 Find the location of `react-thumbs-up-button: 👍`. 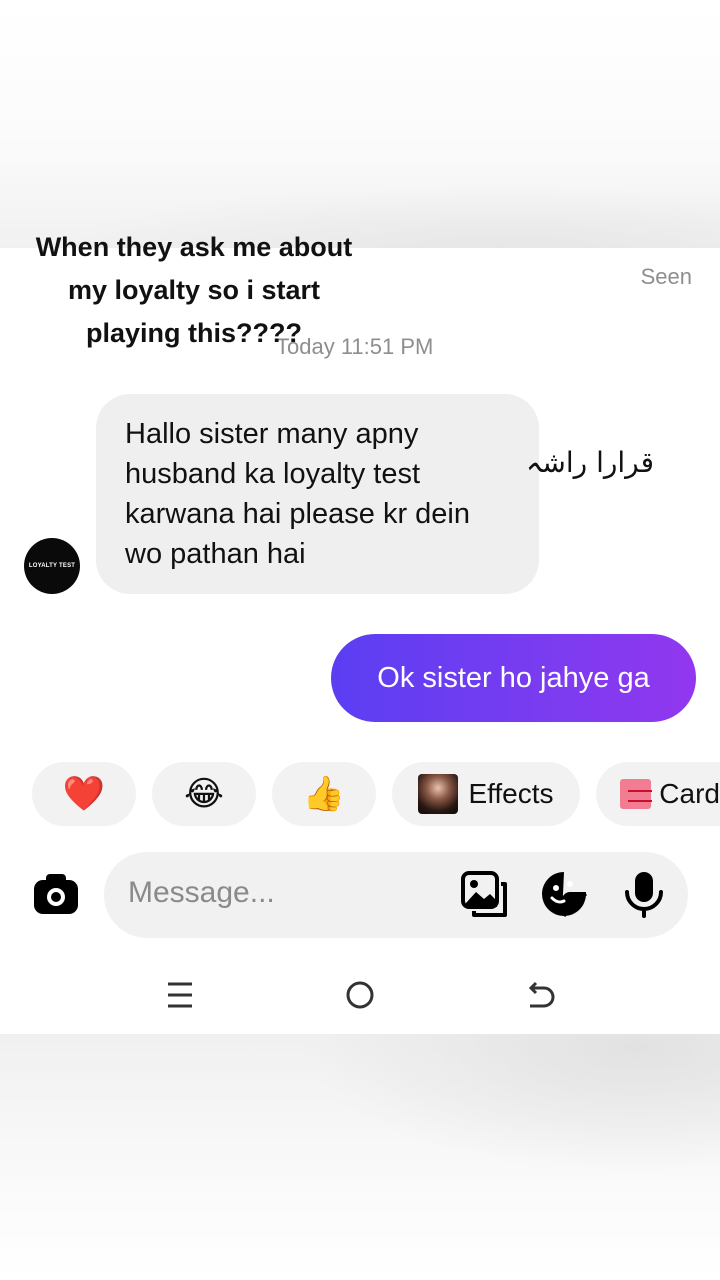

react-thumbs-up-button: 👍 is located at coordinates (324, 794).